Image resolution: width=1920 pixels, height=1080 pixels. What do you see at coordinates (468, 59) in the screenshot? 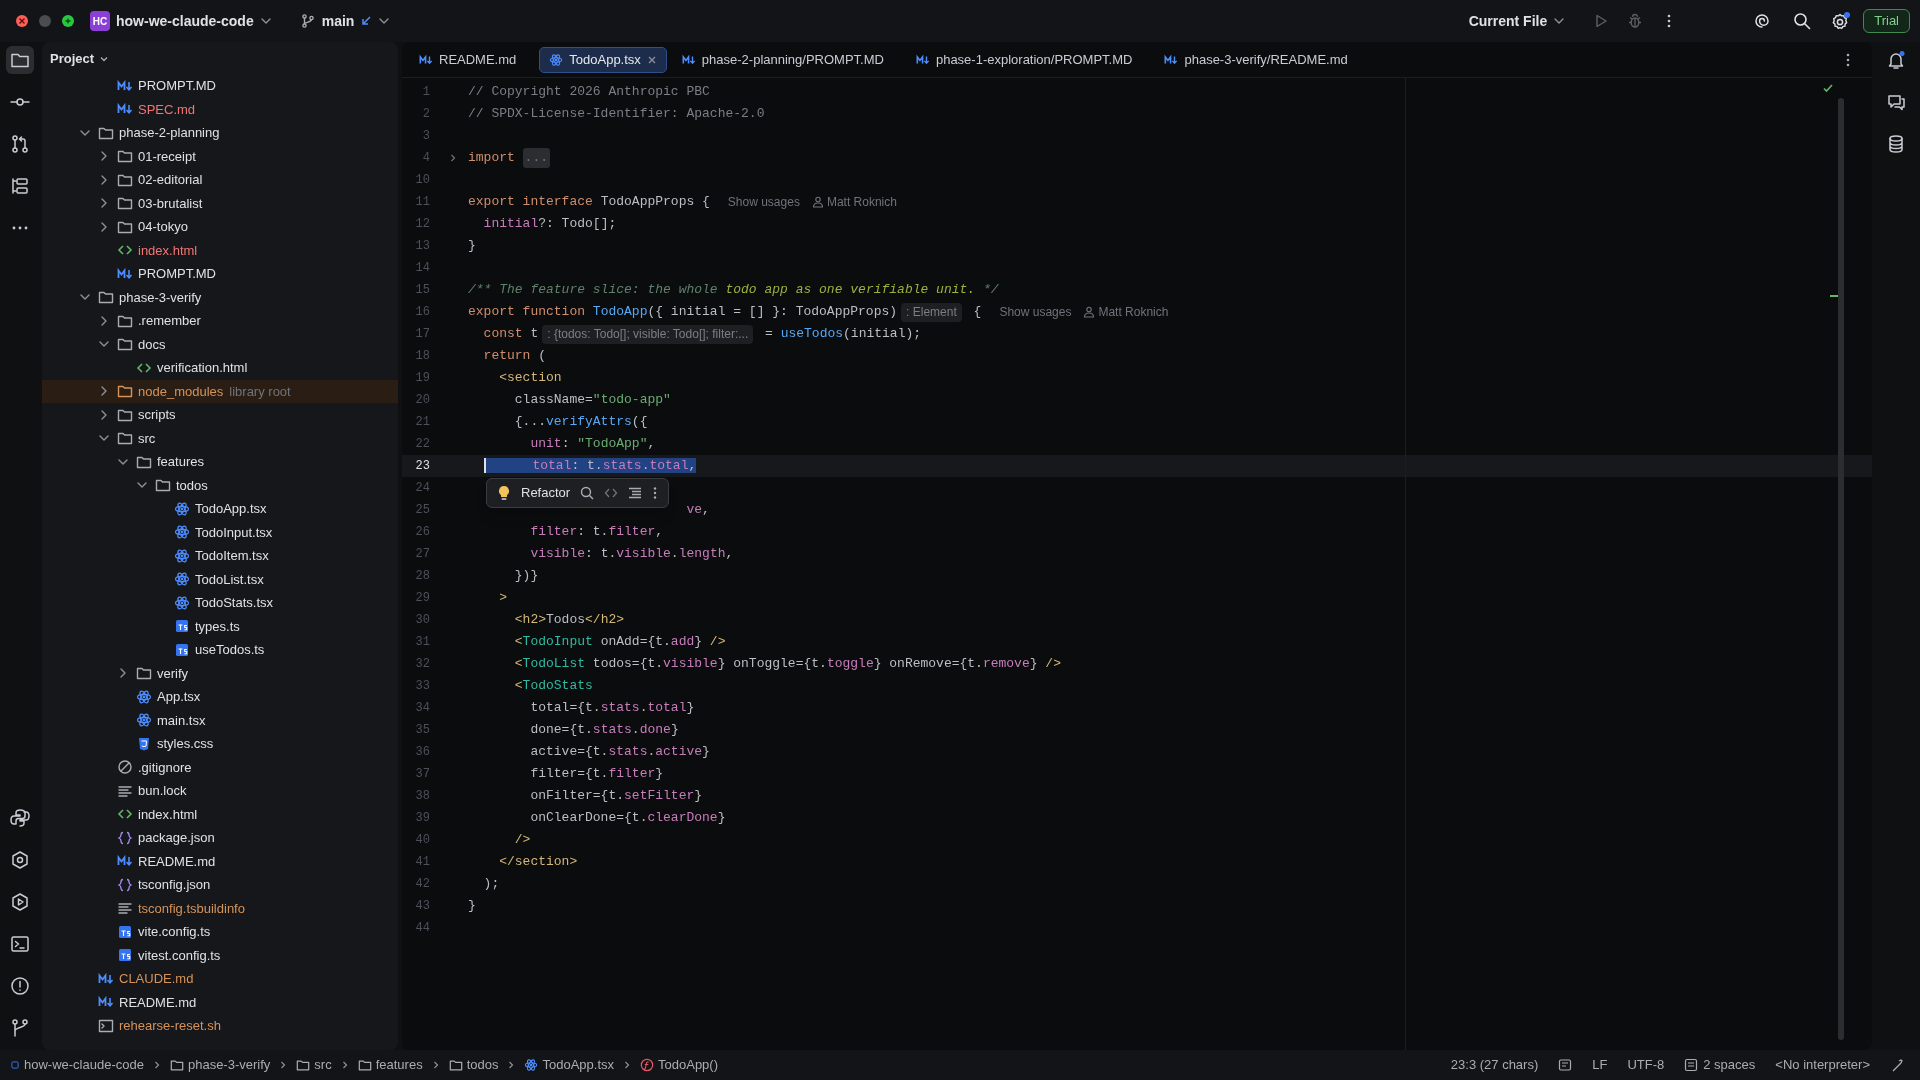
I see `editor-tab: README.md` at bounding box center [468, 59].